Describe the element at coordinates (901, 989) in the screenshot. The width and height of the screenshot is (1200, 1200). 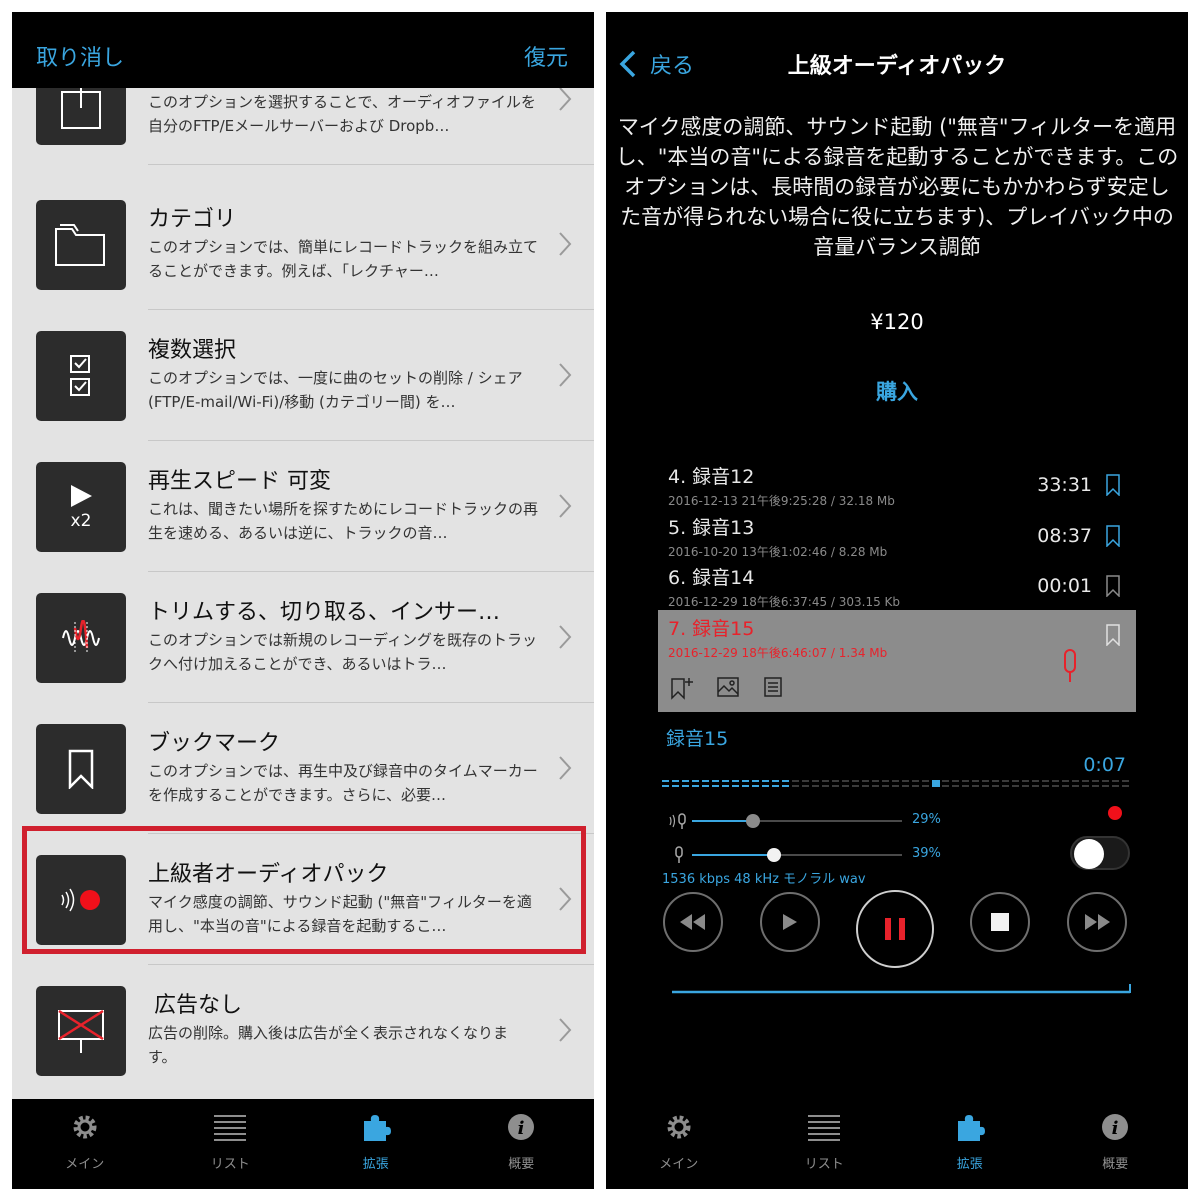
I see `waveform-line` at that location.